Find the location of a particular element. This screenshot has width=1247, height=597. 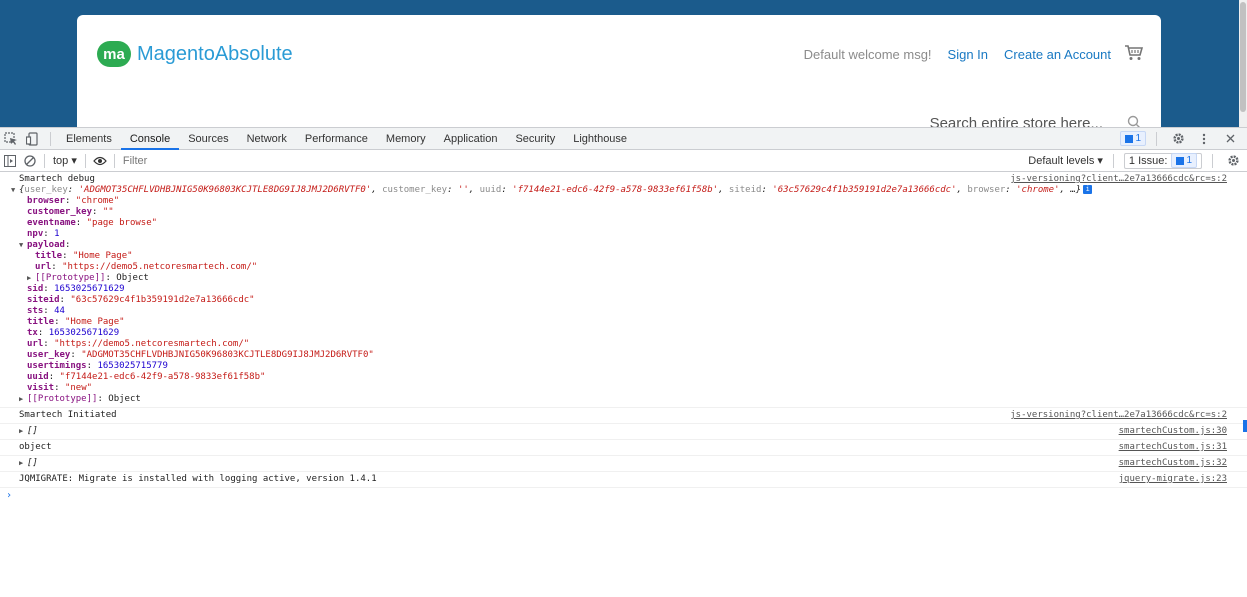

property-row: eventname: "page browse" is located at coordinates (92, 223).